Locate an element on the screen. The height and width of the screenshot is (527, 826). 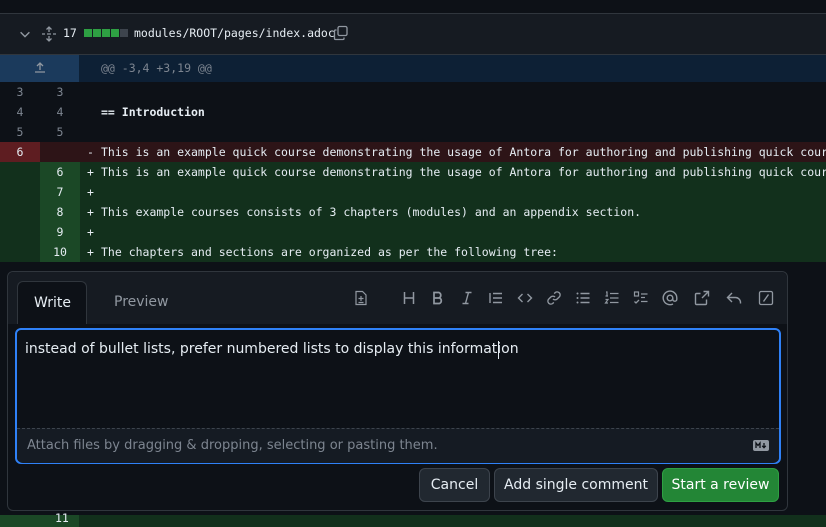
quote-icon is located at coordinates (496, 298).